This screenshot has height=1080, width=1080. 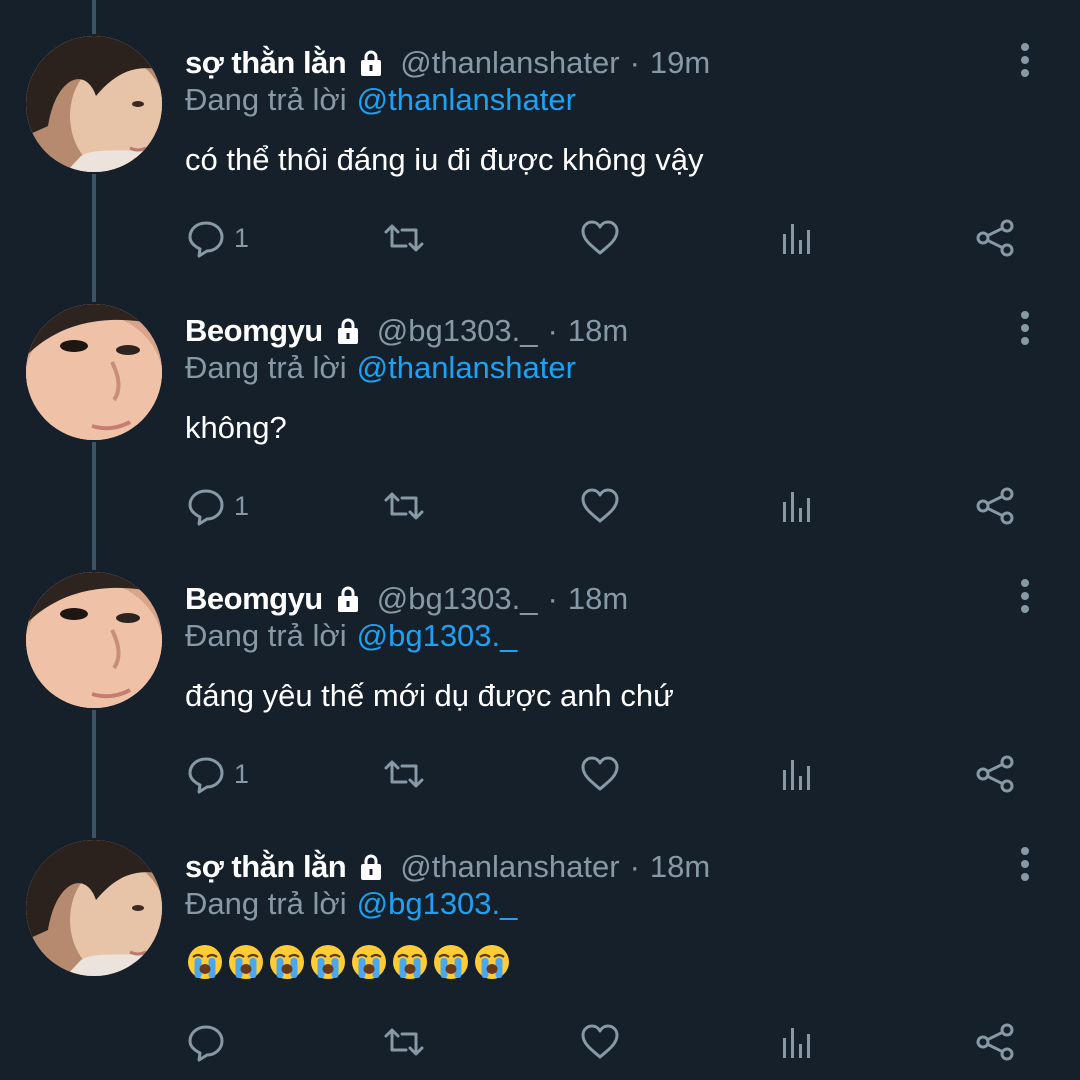 What do you see at coordinates (680, 63) in the screenshot?
I see `timestamp: 19m` at bounding box center [680, 63].